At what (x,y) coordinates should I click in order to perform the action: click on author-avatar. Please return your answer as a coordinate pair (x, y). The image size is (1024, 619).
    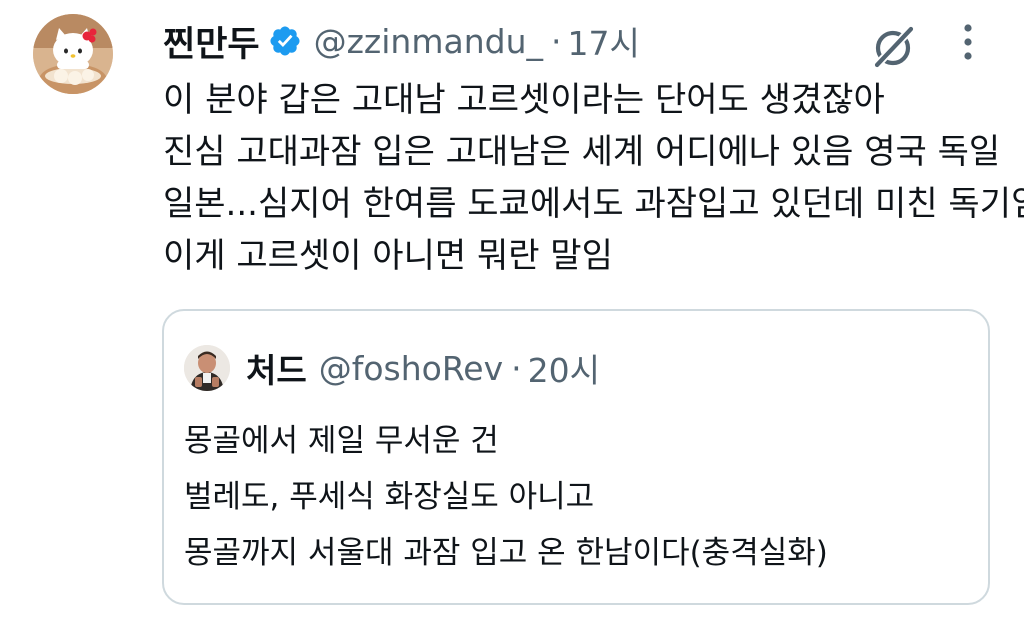
    Looking at the image, I should click on (73, 54).